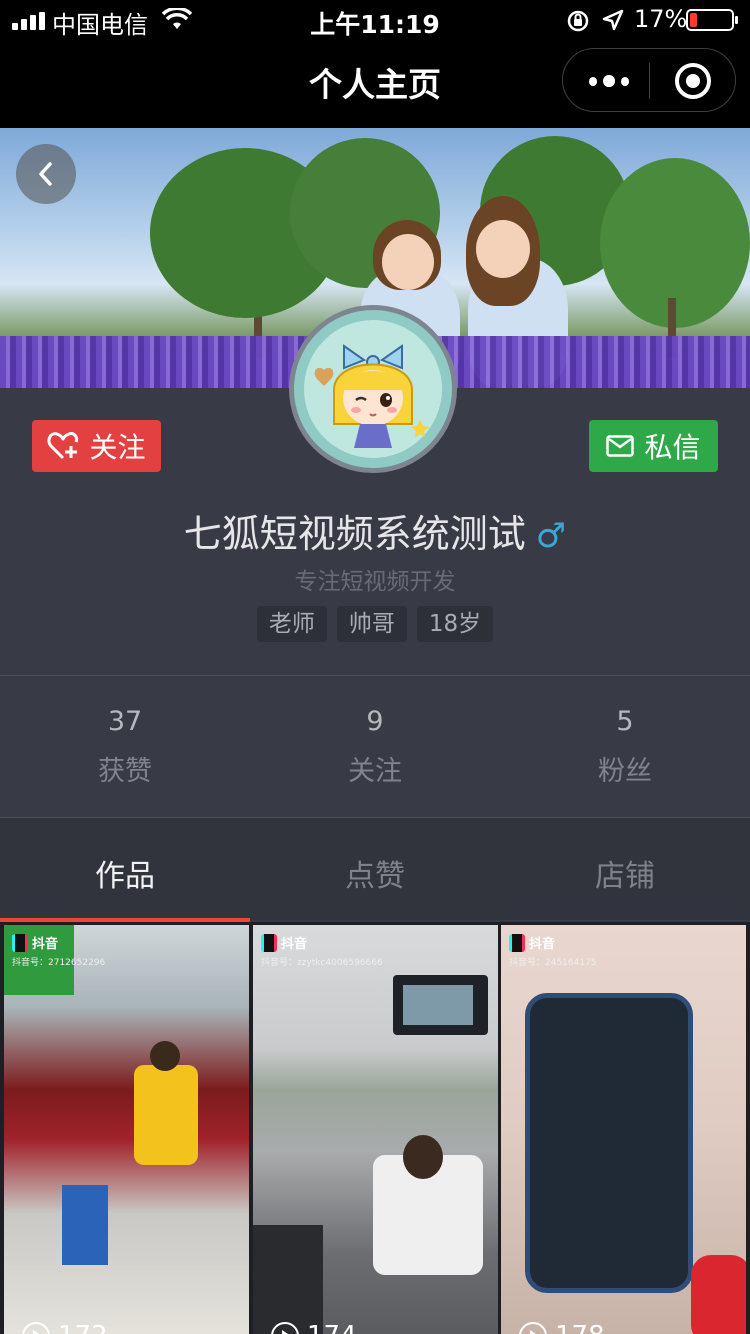  I want to click on video-thumbnail: 抖音 抖音号：zzytkc4006596666 174, so click(375, 1129).